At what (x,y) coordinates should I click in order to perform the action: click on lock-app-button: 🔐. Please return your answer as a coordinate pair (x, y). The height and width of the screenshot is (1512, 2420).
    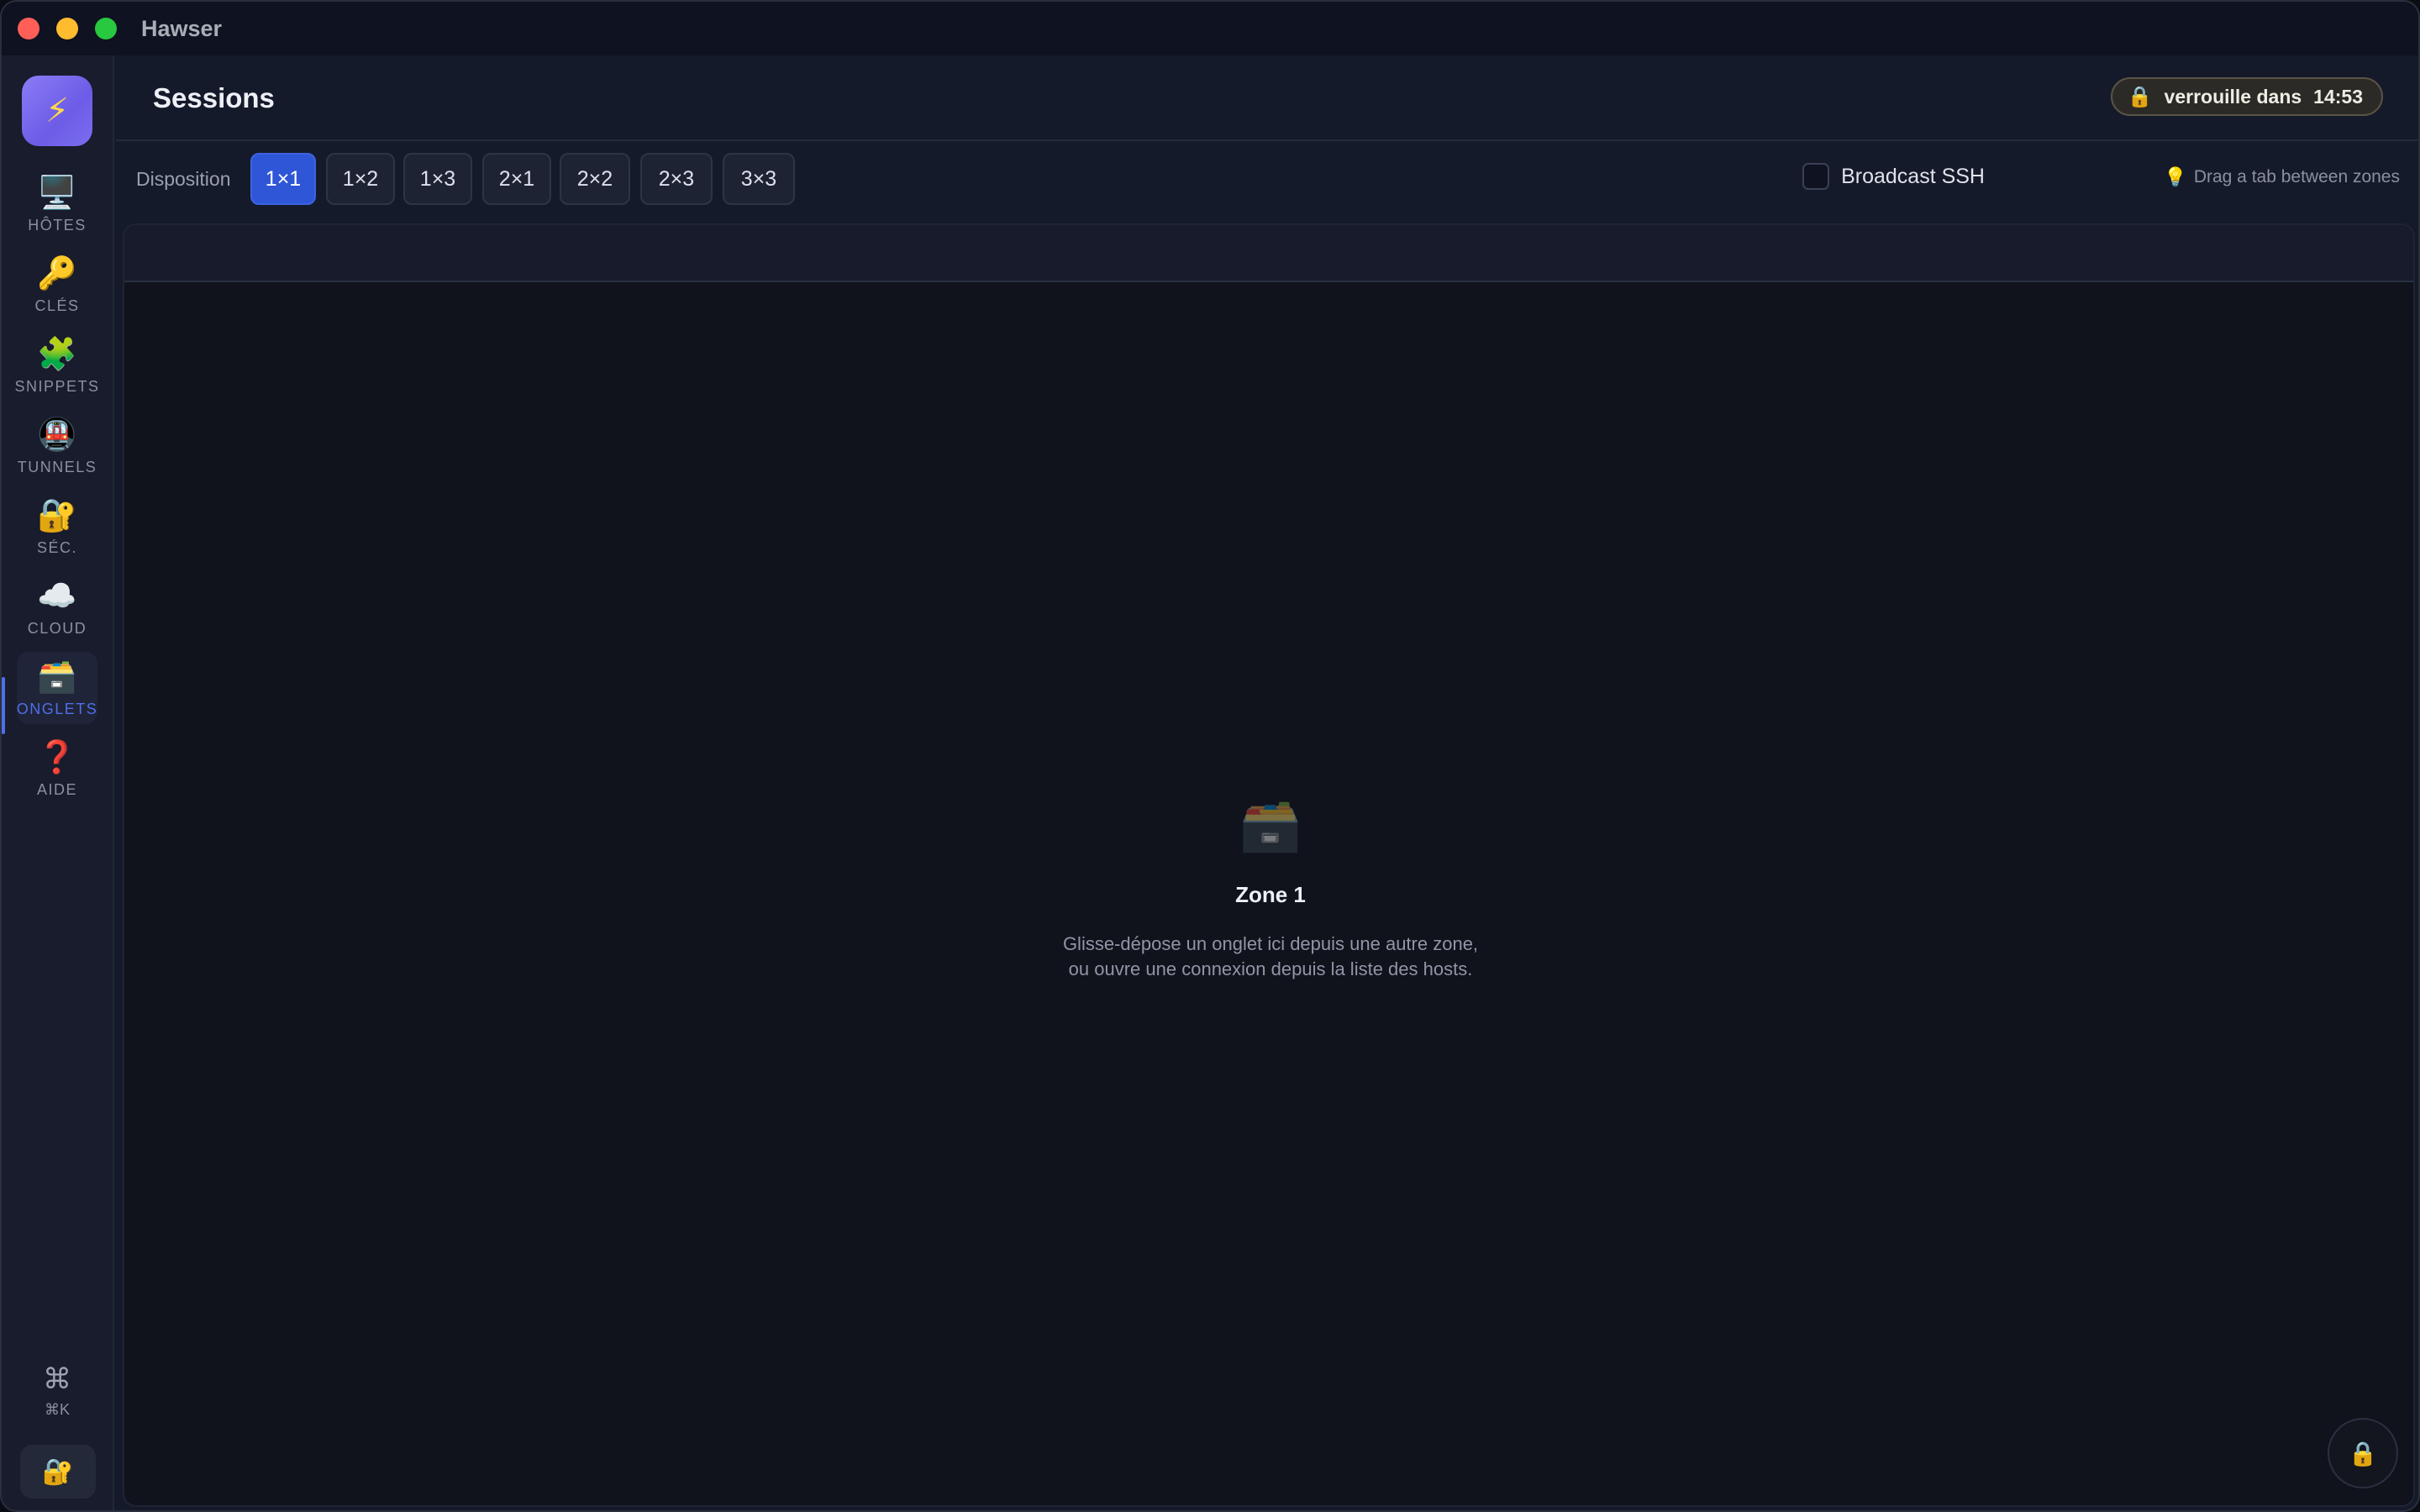
    Looking at the image, I should click on (58, 1472).